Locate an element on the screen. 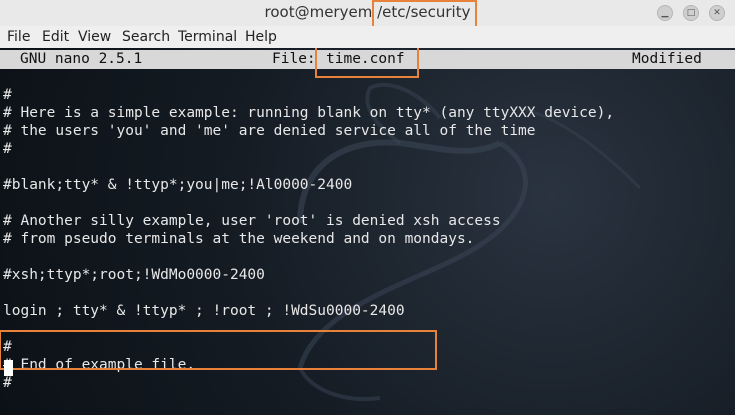  nano-status: Modified is located at coordinates (667, 59).